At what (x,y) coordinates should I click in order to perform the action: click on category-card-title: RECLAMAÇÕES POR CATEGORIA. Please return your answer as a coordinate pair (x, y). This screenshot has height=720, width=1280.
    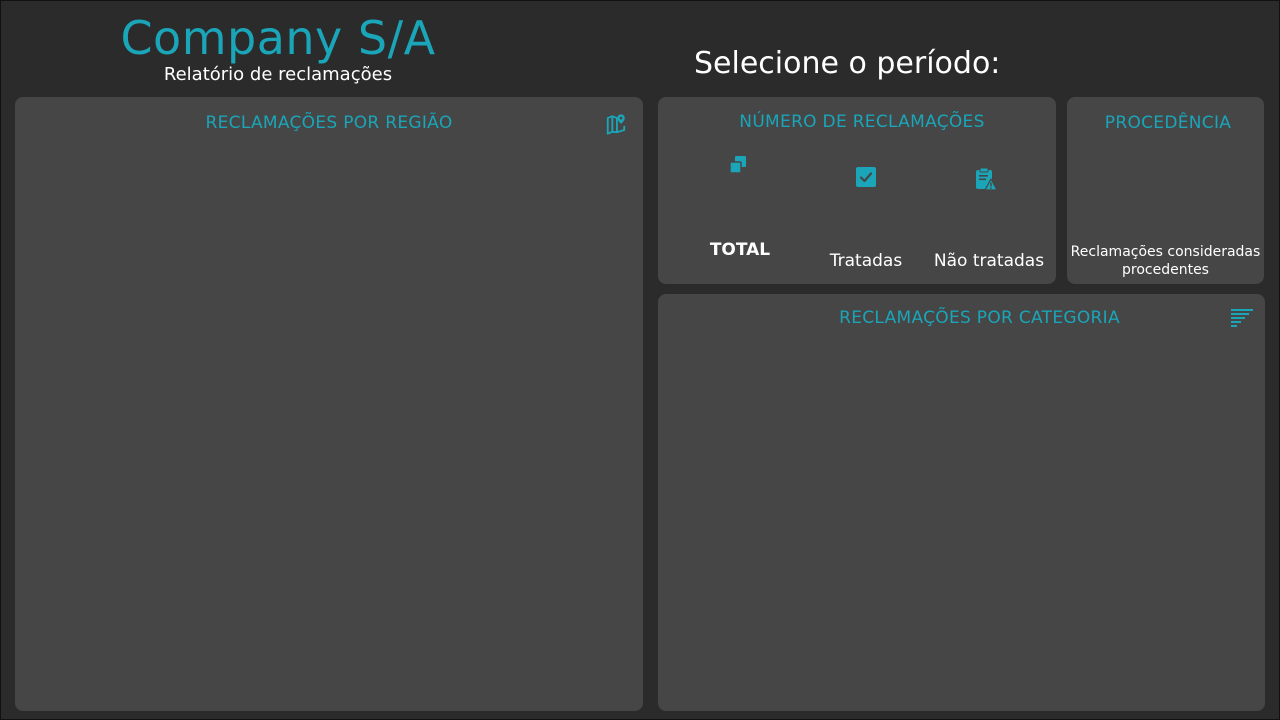
    Looking at the image, I should click on (979, 318).